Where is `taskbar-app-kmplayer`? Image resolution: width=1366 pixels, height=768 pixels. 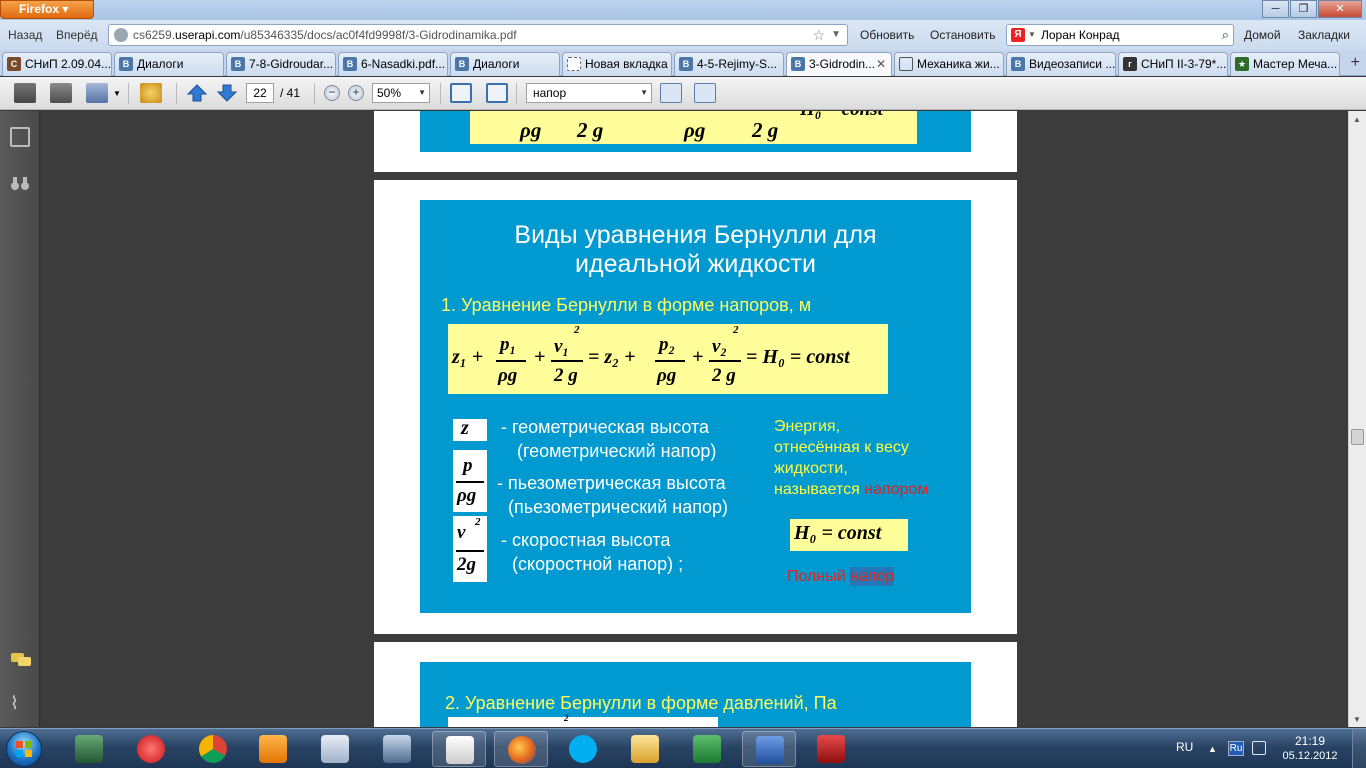 taskbar-app-kmplayer is located at coordinates (397, 749).